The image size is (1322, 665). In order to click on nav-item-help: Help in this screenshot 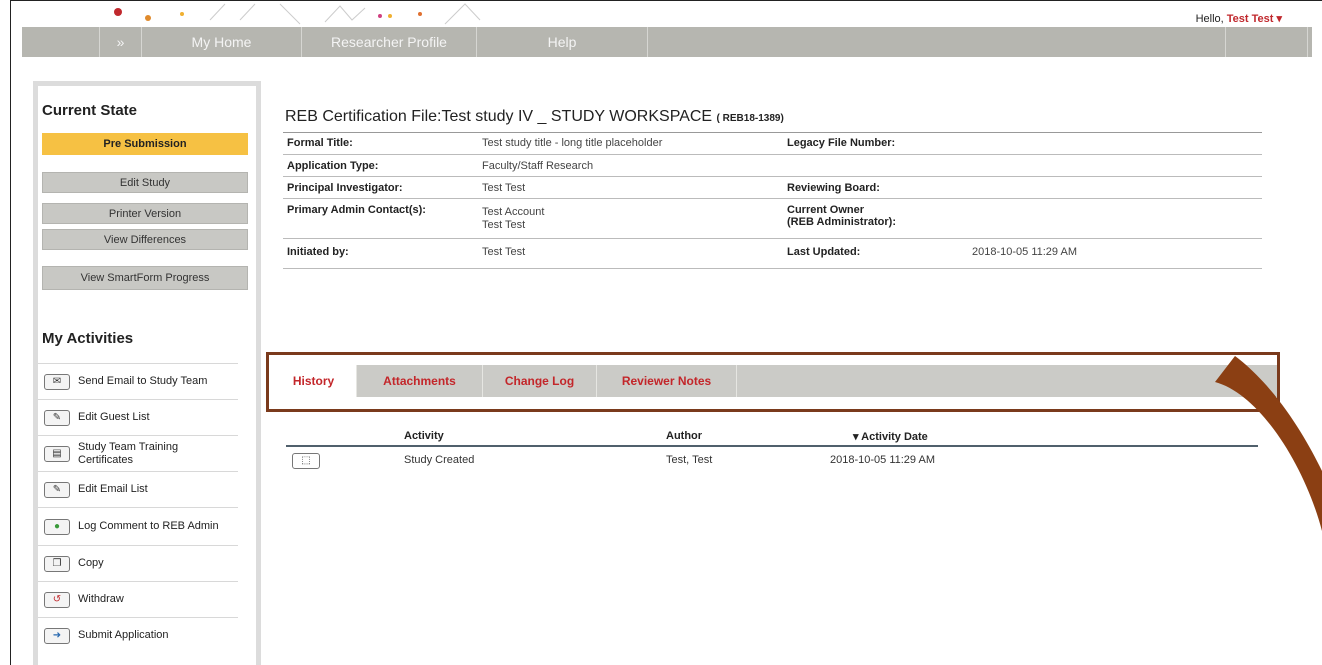, I will do `click(562, 42)`.